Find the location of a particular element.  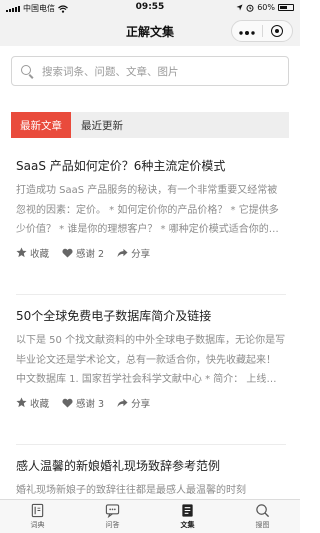

tab-bar-image-search: 搜图 is located at coordinates (262, 516).